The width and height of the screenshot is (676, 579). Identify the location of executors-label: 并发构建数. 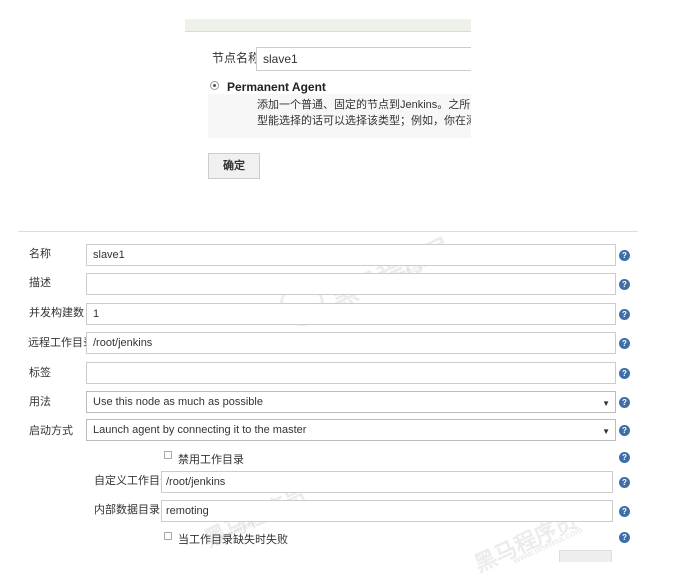
(56, 313).